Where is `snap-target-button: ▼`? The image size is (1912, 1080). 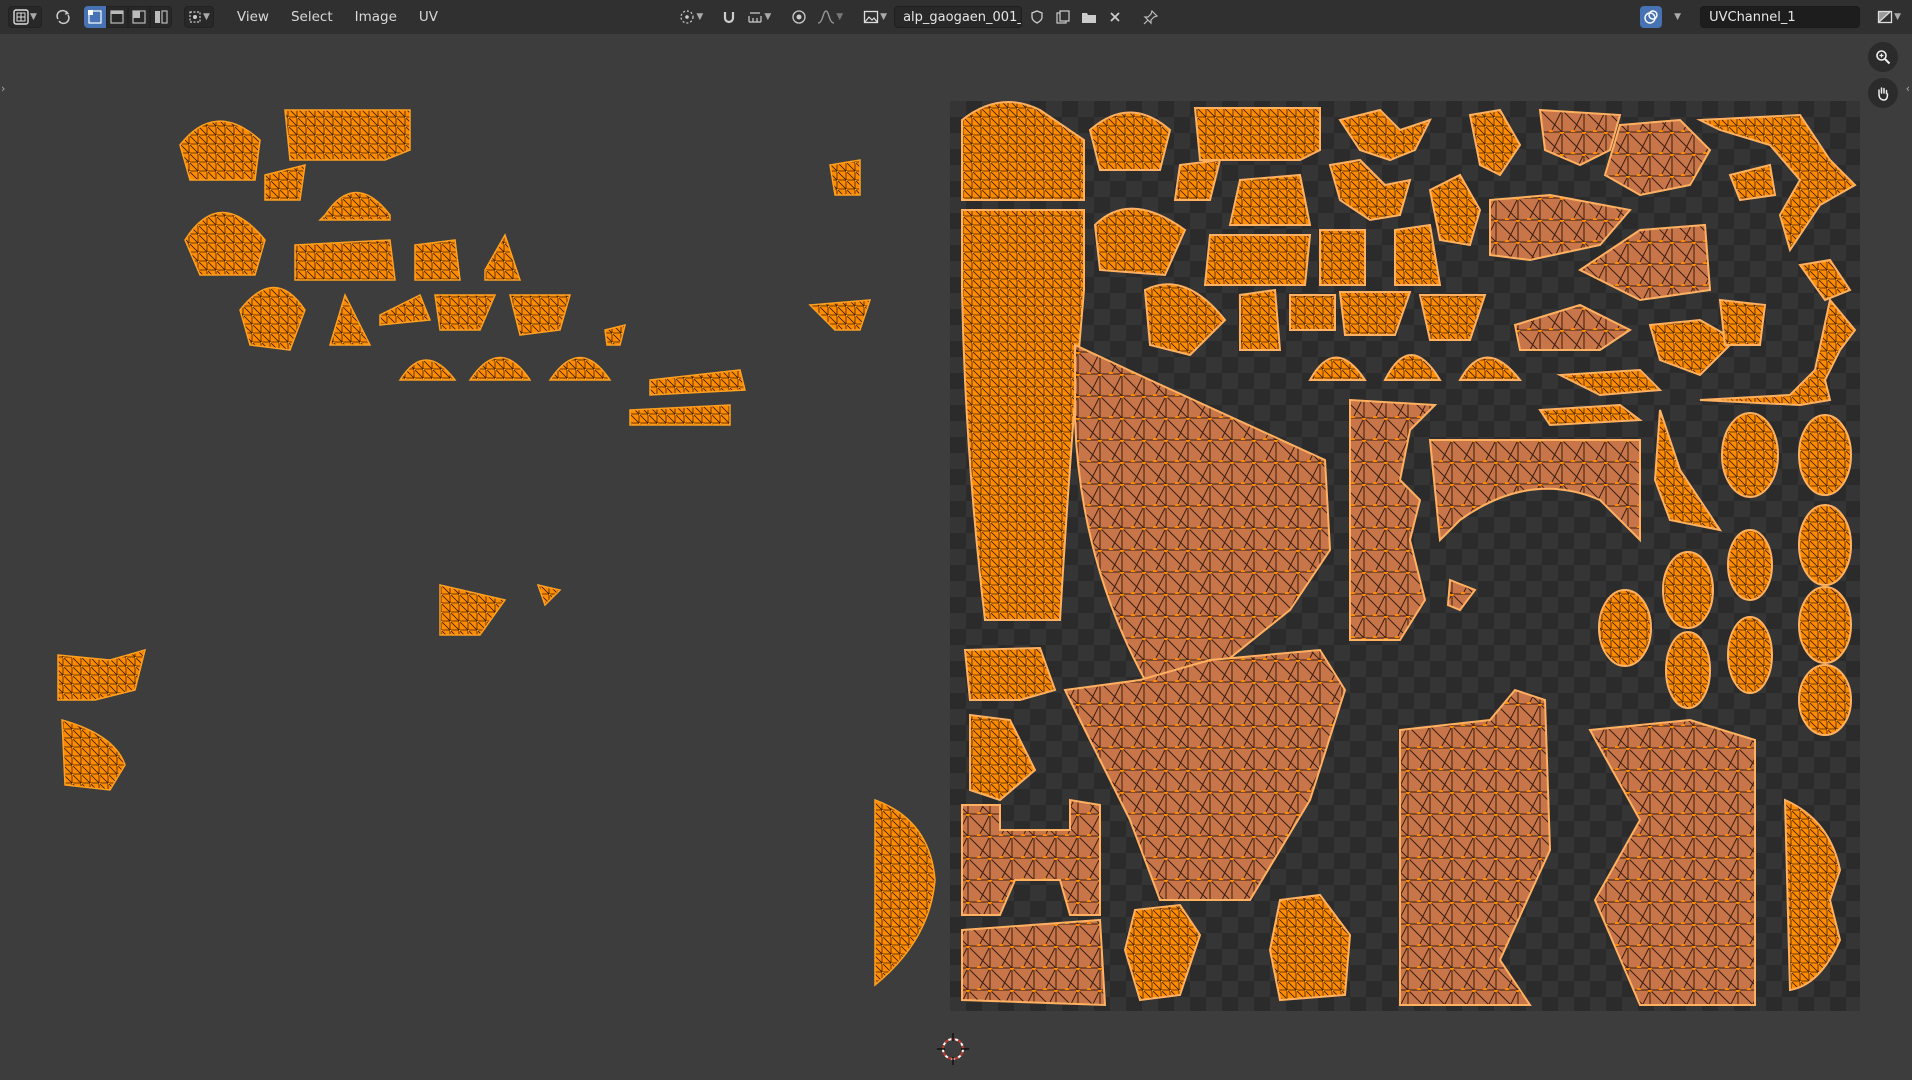
snap-target-button: ▼ is located at coordinates (759, 17).